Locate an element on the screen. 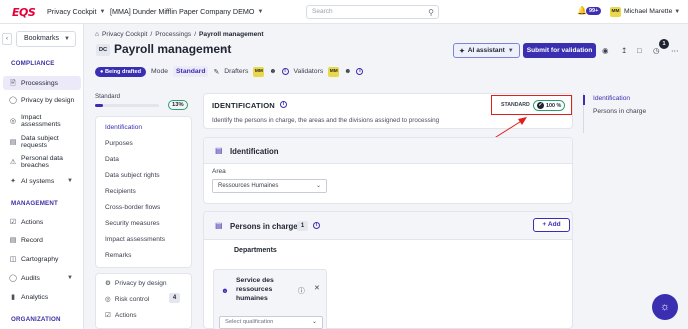  edit-icon: ✎ is located at coordinates (225, 50).